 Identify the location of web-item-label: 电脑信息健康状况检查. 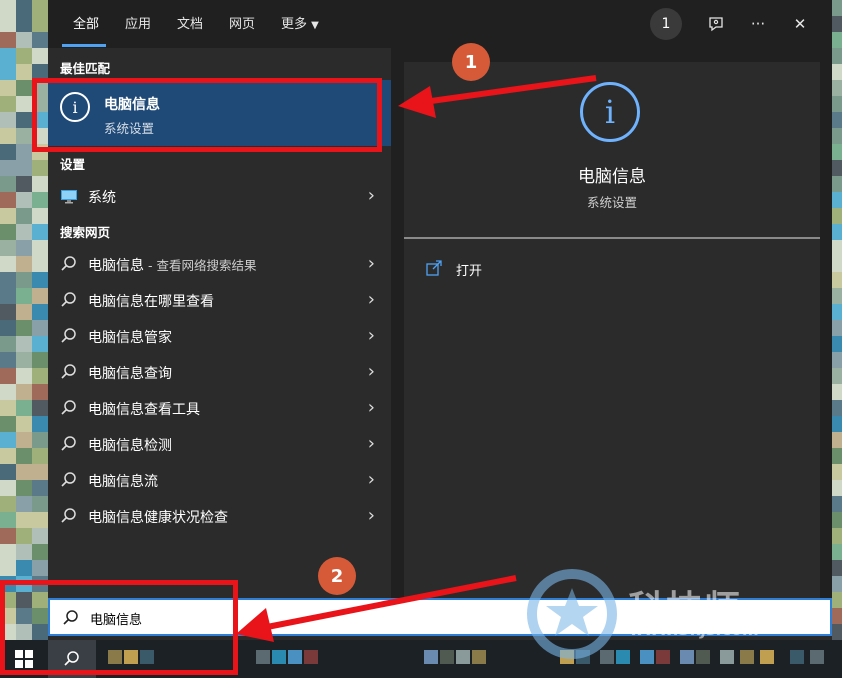
(158, 518).